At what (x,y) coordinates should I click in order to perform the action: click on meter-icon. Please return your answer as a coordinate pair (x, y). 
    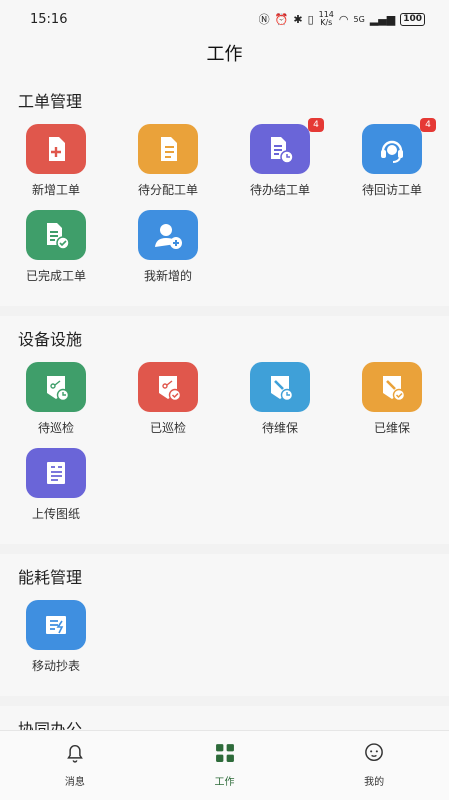
    Looking at the image, I should click on (56, 625).